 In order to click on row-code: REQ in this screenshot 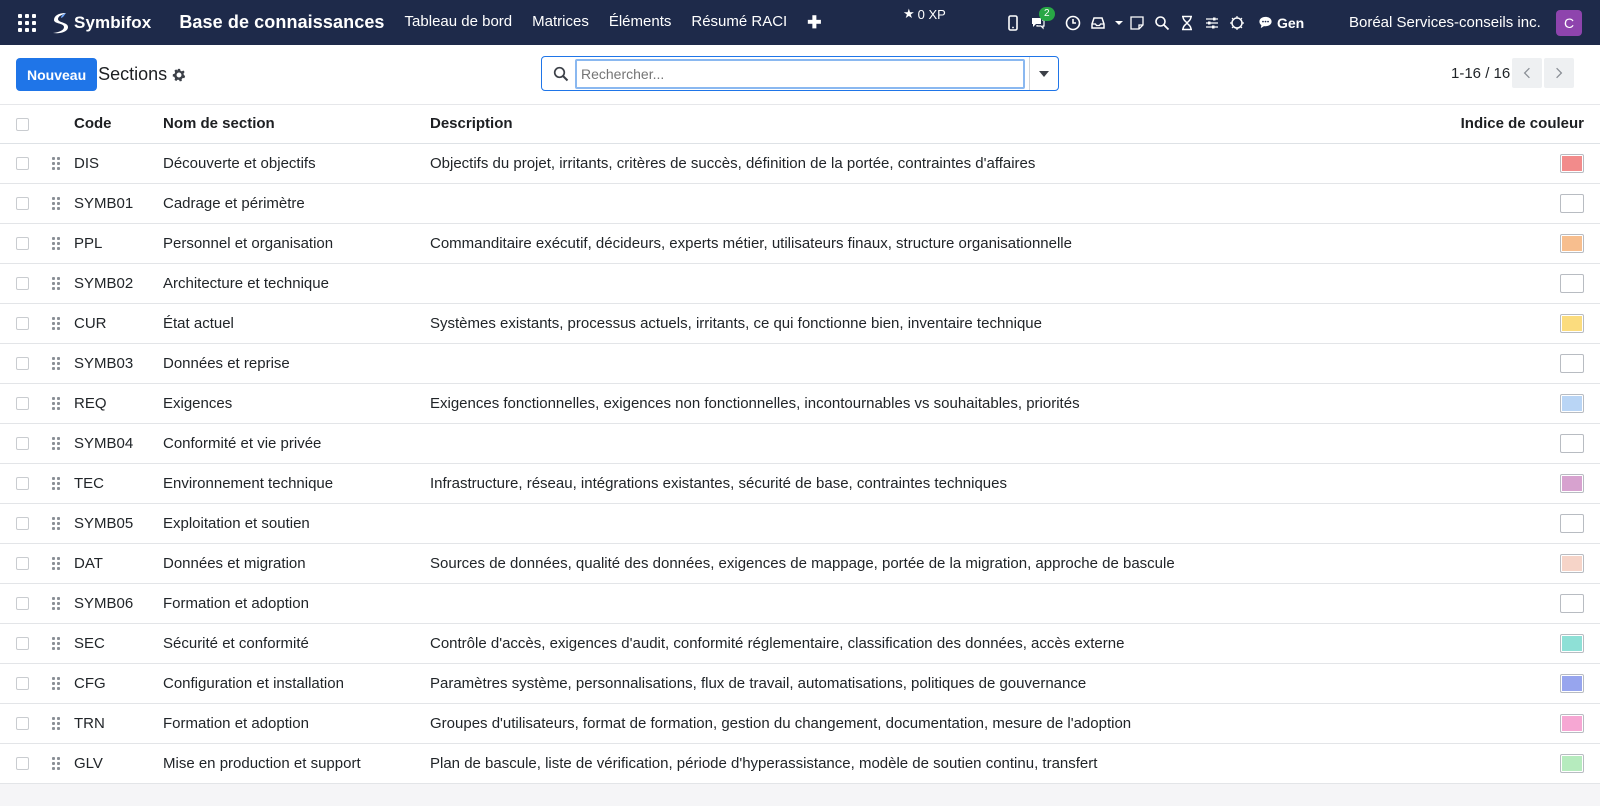, I will do `click(118, 403)`.